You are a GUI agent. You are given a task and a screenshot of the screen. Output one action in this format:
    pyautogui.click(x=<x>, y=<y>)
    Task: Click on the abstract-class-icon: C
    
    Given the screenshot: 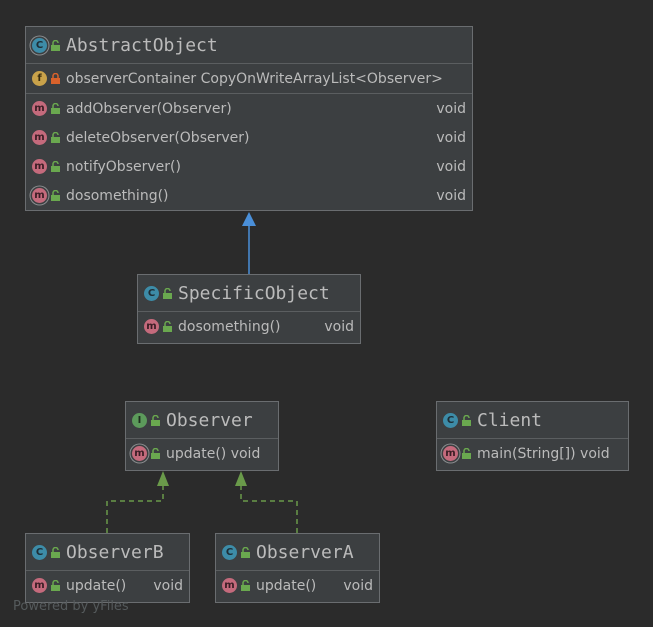 What is the action you would take?
    pyautogui.click(x=39, y=45)
    